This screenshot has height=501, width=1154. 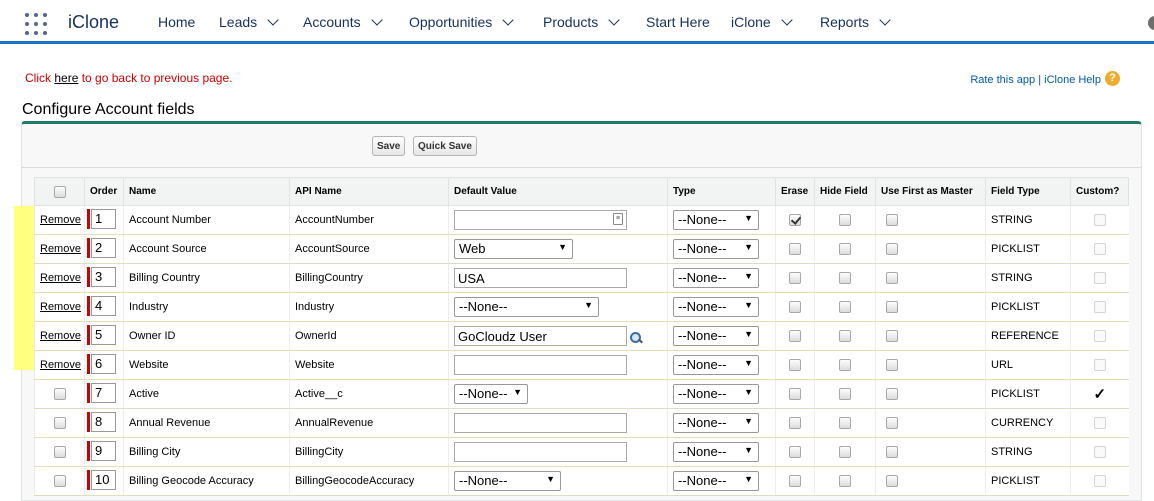 What do you see at coordinates (1151, 23) in the screenshot?
I see `user-avatar` at bounding box center [1151, 23].